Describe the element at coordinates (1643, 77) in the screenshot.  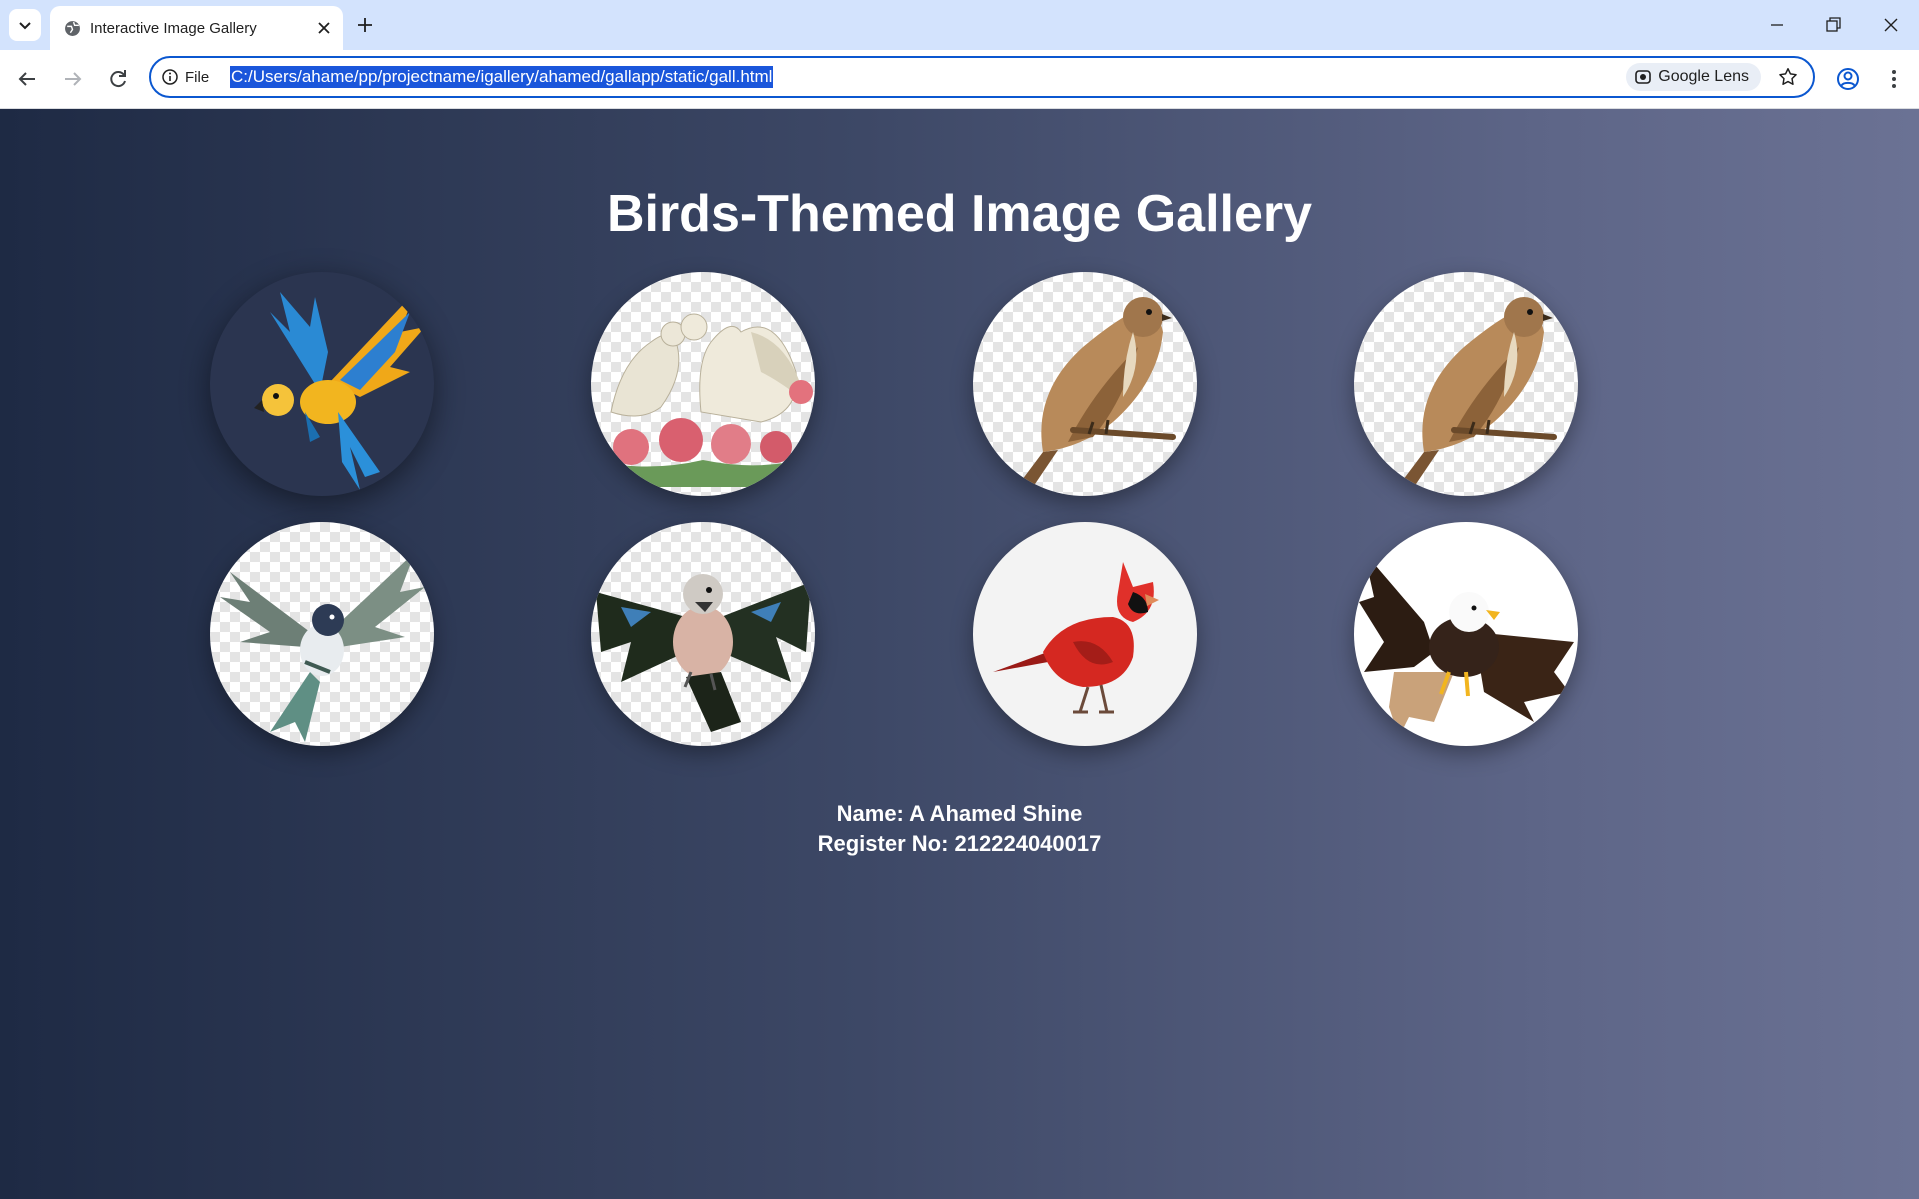
I see `lens-icon` at that location.